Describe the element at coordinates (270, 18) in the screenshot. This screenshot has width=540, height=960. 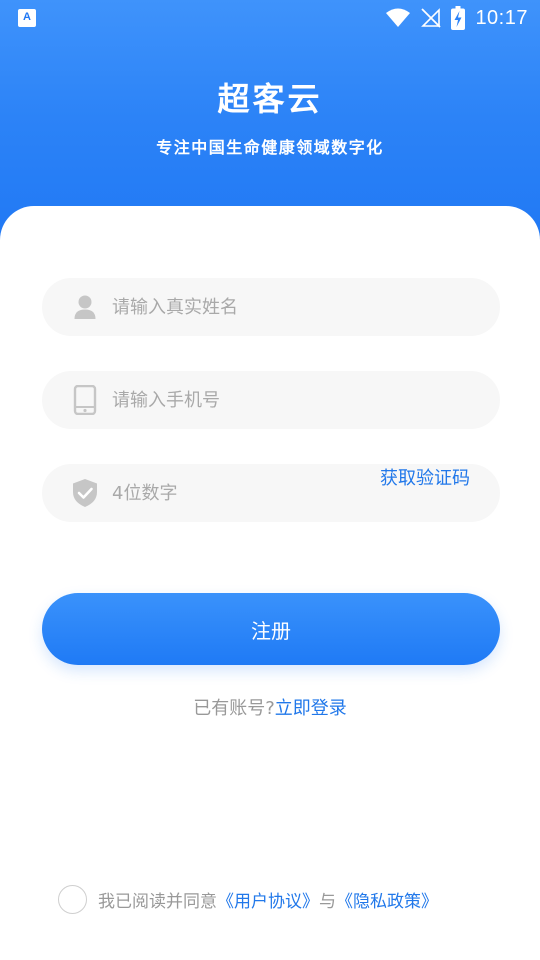
I see `status-bar: A 10:17` at that location.